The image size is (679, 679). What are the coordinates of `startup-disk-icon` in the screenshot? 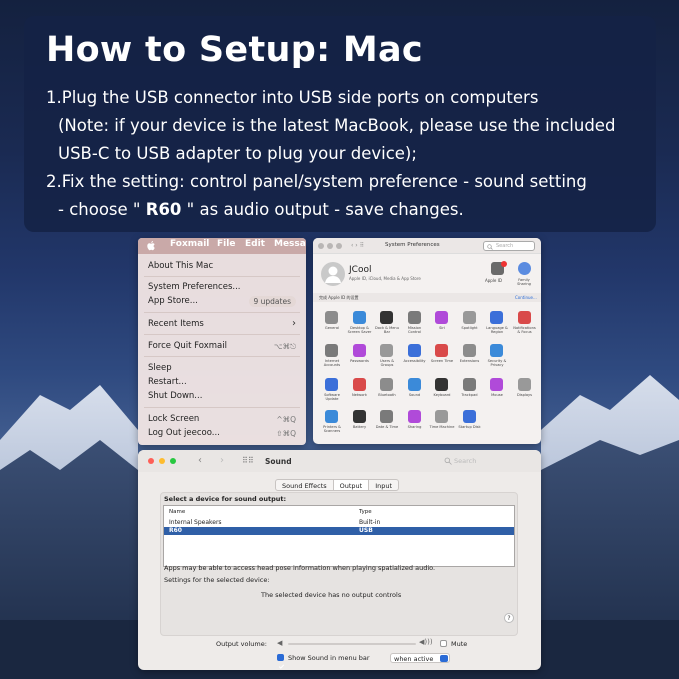 It's located at (469, 416).